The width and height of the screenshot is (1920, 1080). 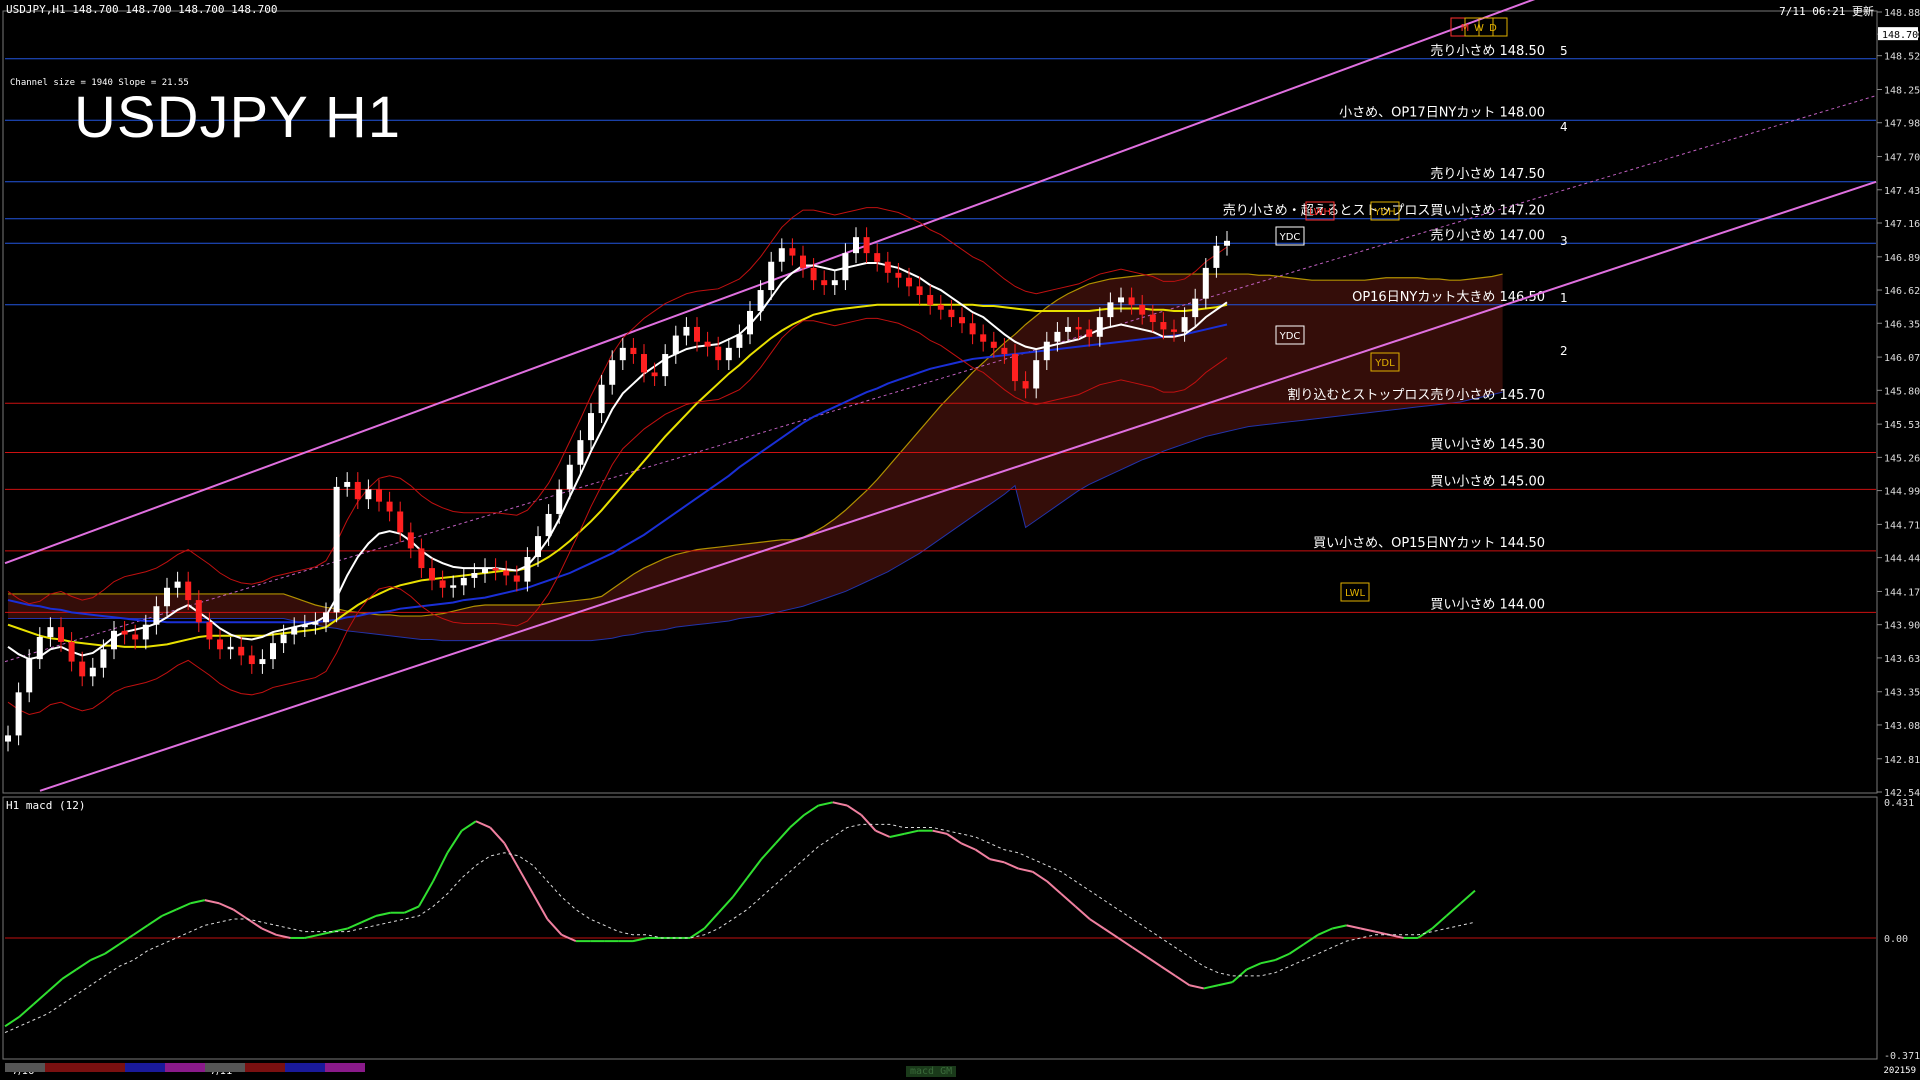 I want to click on price-tick-label: 148.880, so click(x=1902, y=13).